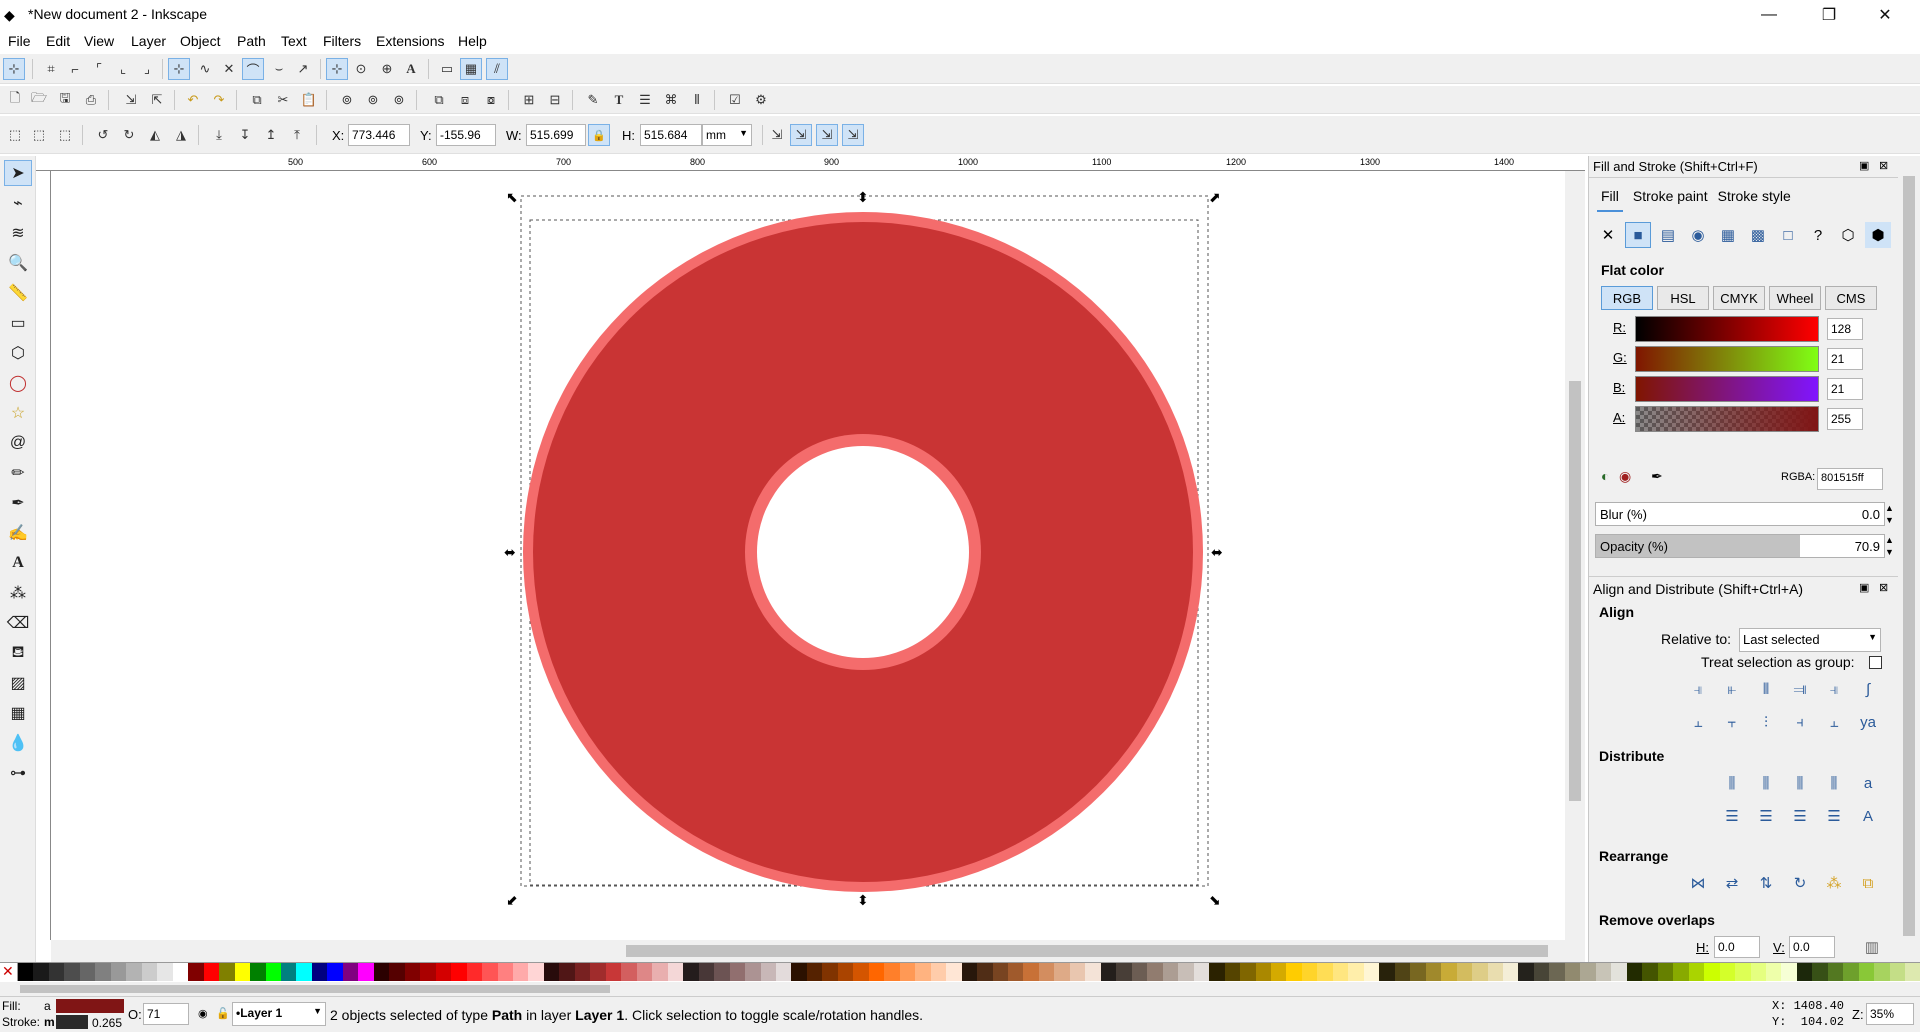 The width and height of the screenshot is (1920, 1032). I want to click on fill-swatch, so click(90, 1006).